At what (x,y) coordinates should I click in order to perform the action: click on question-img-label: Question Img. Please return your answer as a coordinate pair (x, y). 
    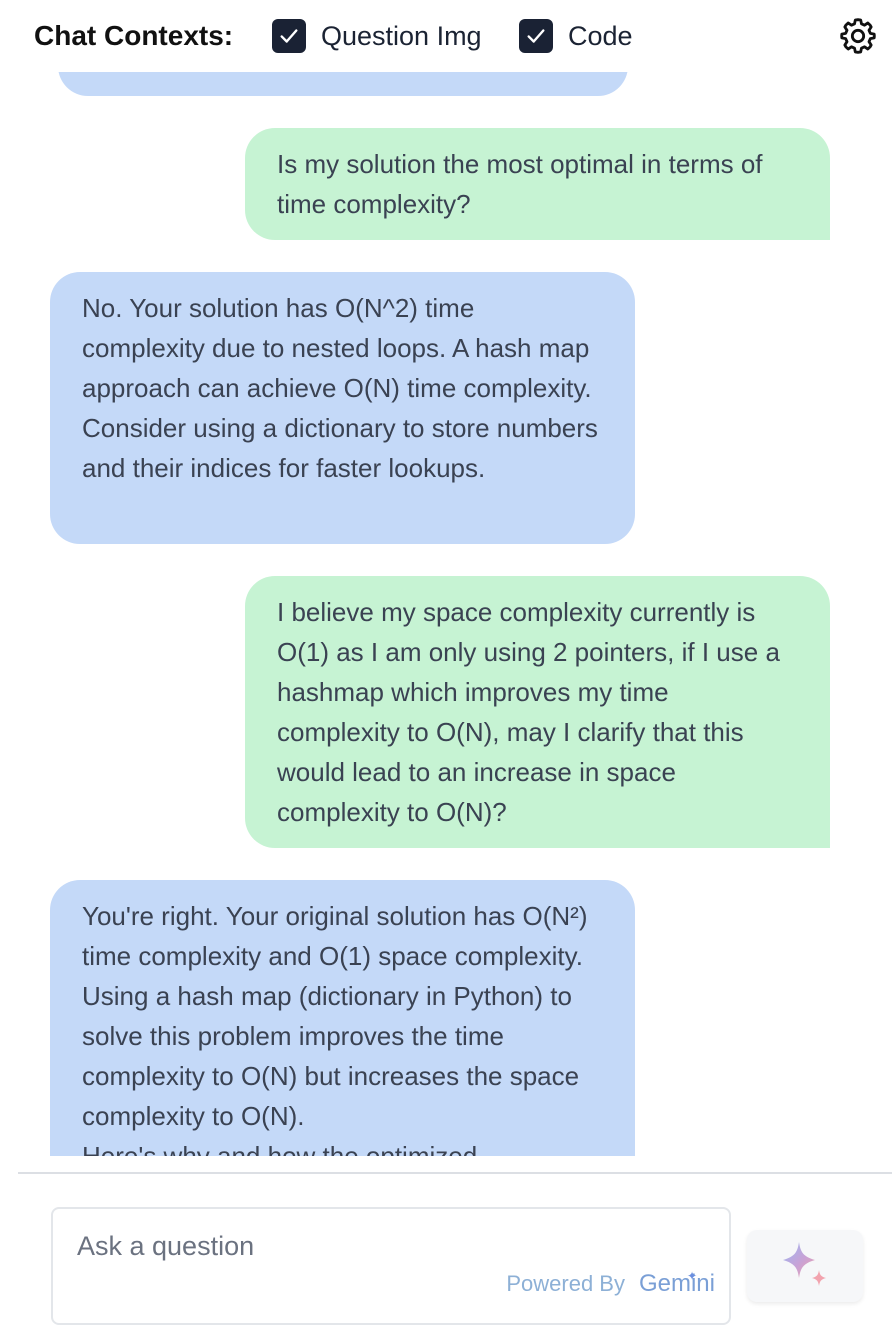
    Looking at the image, I should click on (401, 36).